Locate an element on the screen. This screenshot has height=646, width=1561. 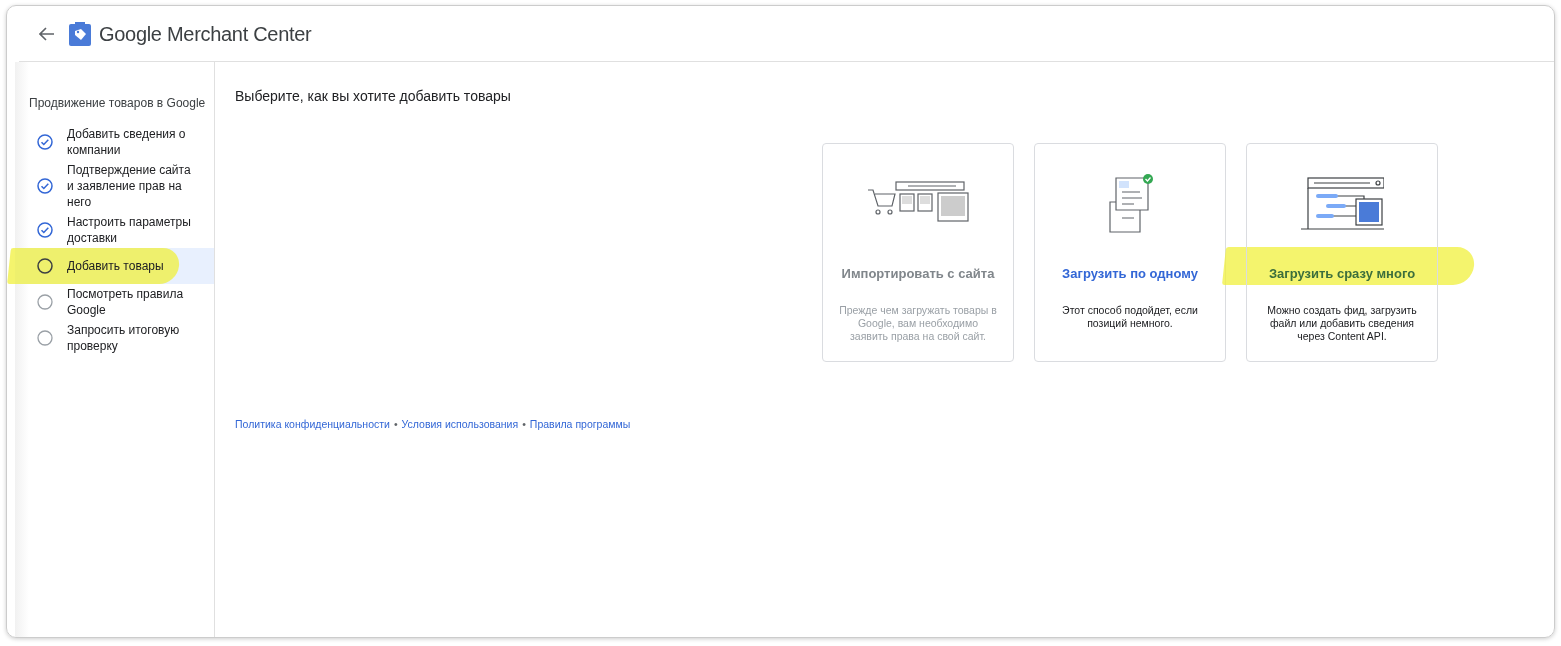
option-description: Прежде чем загружать товары в Google, вам необходимо заявить права на свой сайт. is located at coordinates (918, 323).